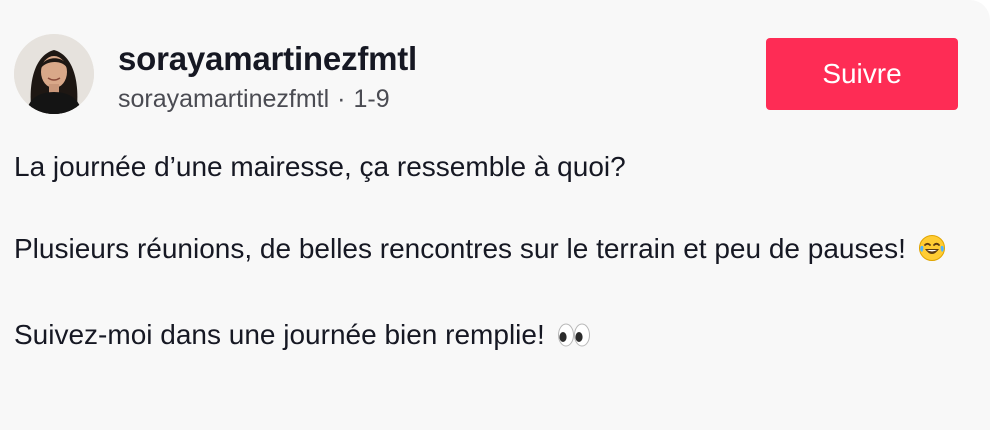  What do you see at coordinates (267, 59) in the screenshot?
I see `username: sorayamartinezfmtl` at bounding box center [267, 59].